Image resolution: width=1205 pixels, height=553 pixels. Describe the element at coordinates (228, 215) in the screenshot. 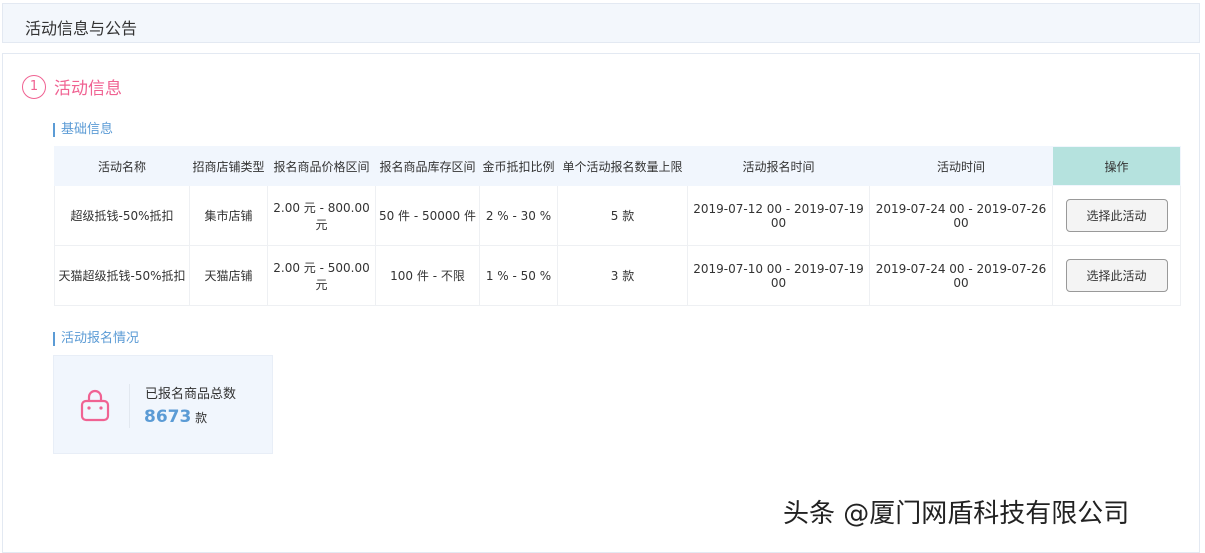

I see `cell-shop-type: 集市店铺` at that location.